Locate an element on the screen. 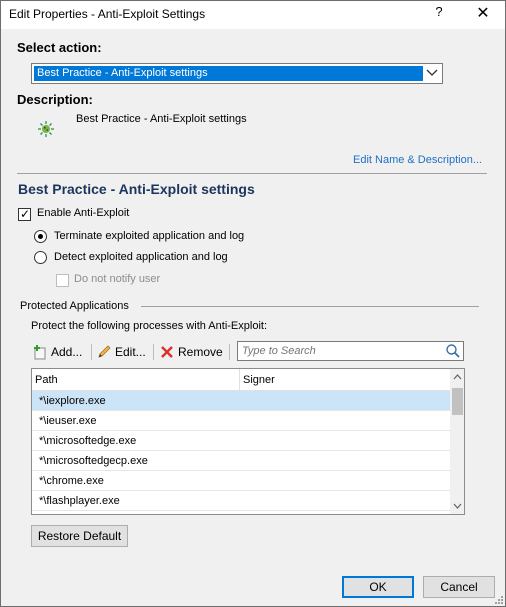  pencil-icon is located at coordinates (104, 351).